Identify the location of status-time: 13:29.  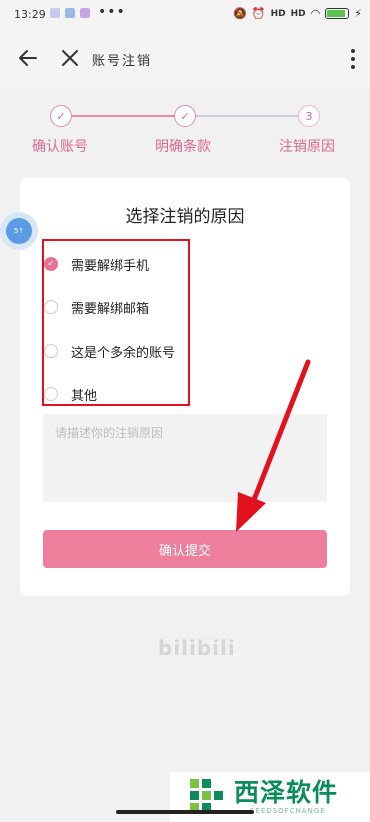
(30, 14).